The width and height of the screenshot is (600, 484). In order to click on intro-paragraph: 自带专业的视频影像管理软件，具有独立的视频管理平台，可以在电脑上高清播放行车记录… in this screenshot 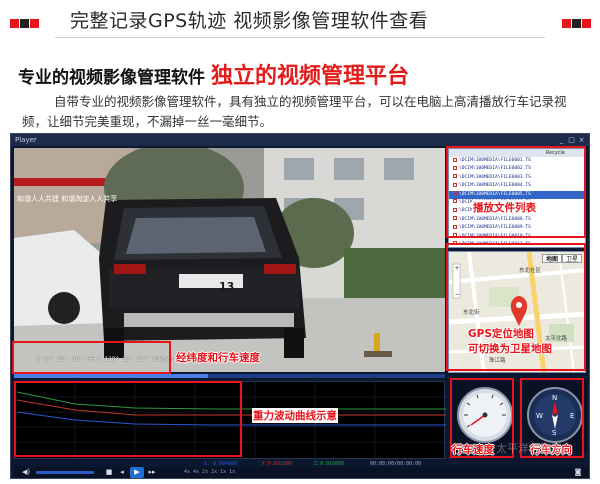, I will do `click(294, 111)`.